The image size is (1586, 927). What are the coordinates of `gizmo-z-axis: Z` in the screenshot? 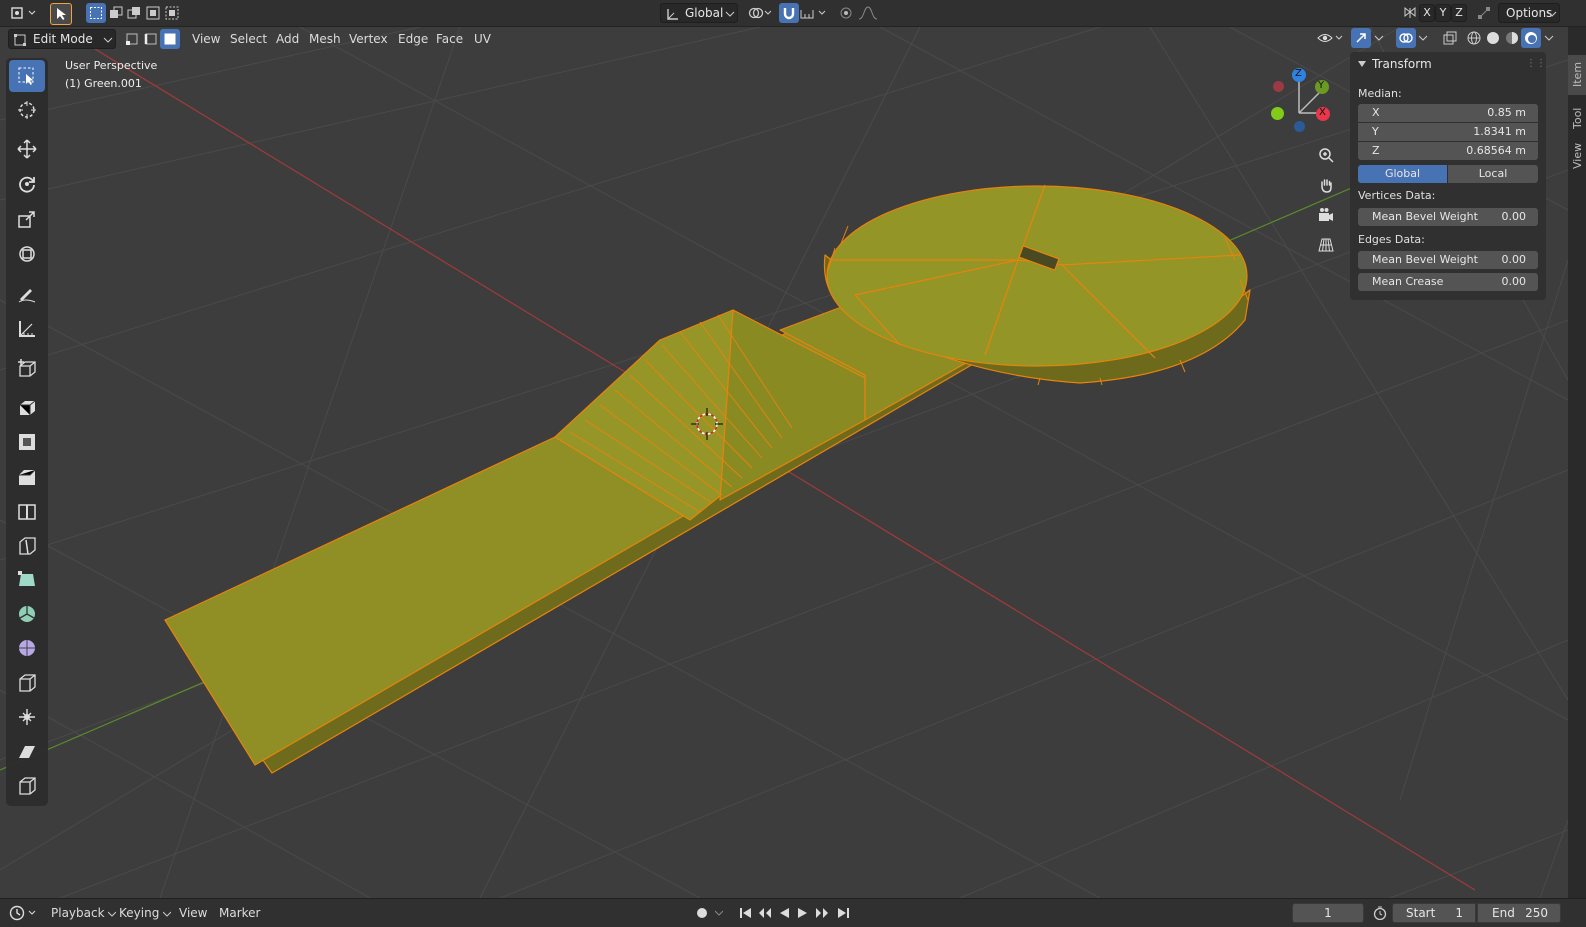 It's located at (1299, 75).